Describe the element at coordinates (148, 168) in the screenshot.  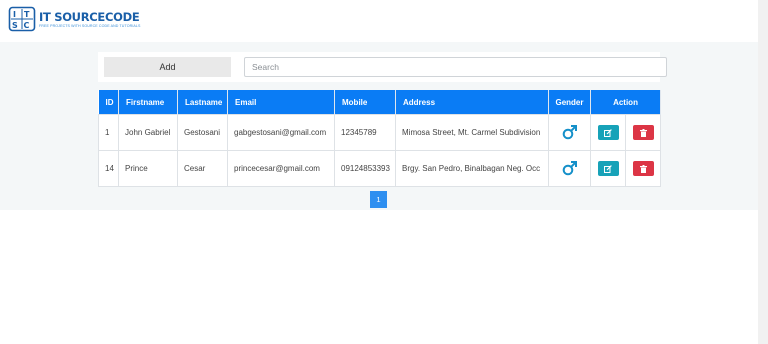
I see `cell-firstname: Prince` at that location.